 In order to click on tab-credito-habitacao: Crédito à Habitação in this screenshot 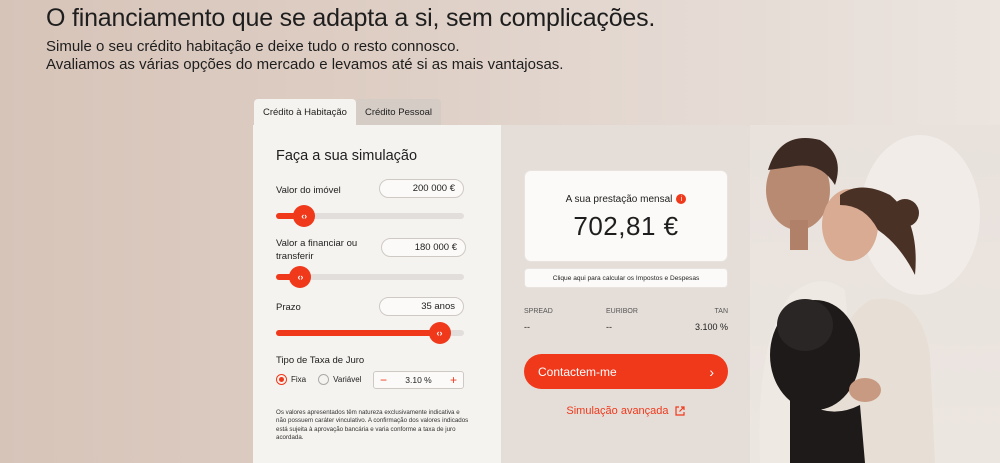, I will do `click(305, 112)`.